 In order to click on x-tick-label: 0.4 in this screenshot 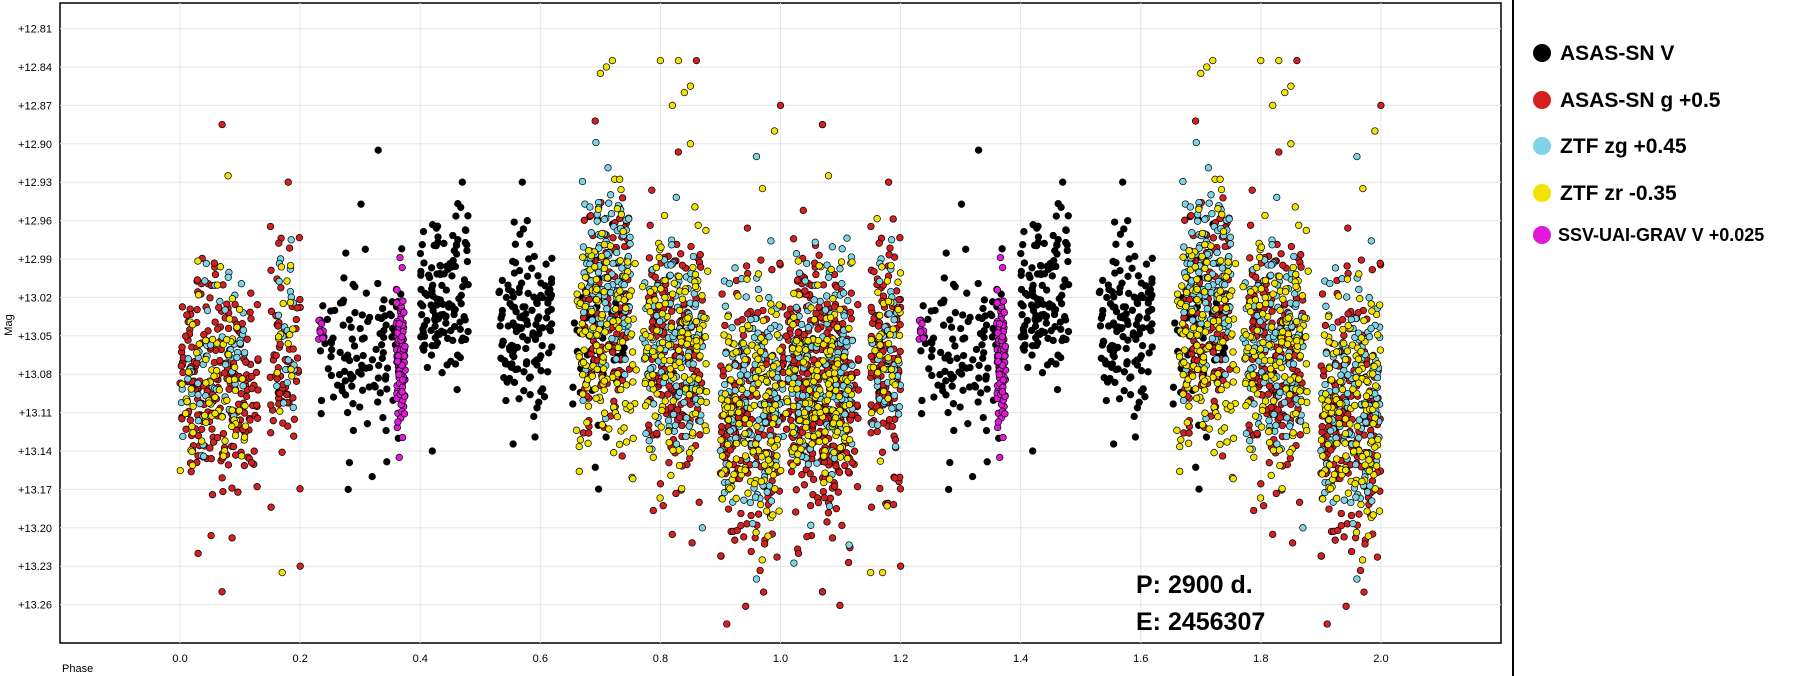, I will do `click(420, 659)`.